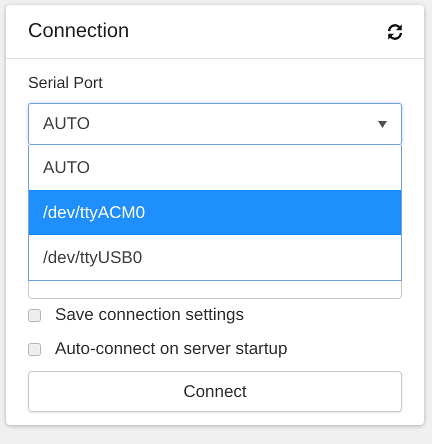 The image size is (432, 444). I want to click on panel-title: Connection, so click(79, 31).